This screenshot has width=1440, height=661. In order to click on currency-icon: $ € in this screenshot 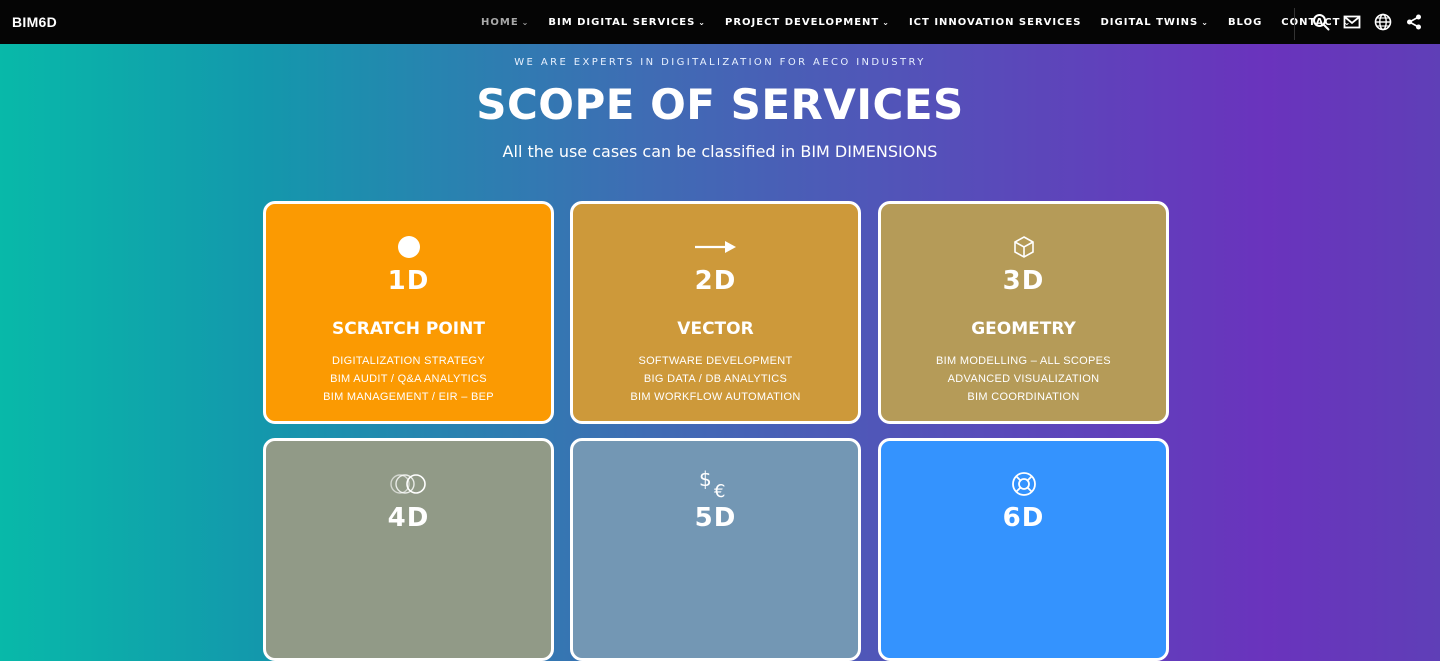, I will do `click(715, 484)`.